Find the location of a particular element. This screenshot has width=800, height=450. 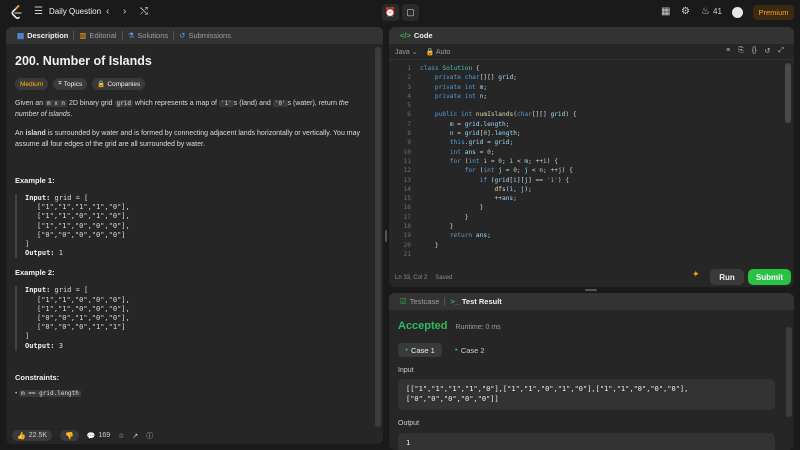

result-summary: Accepted Runtime: 0 ms is located at coordinates (449, 326).